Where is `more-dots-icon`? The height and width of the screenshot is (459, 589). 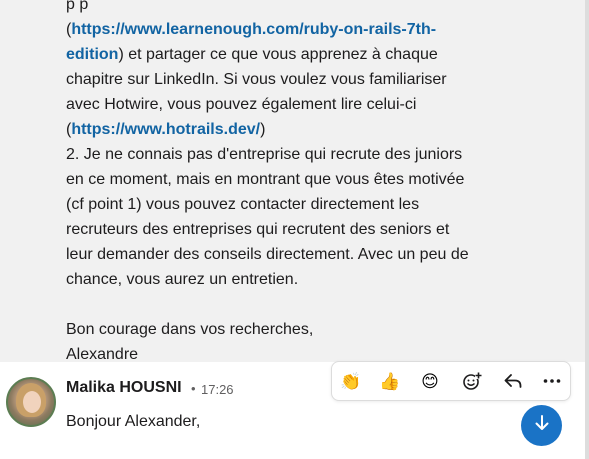 more-dots-icon is located at coordinates (552, 381).